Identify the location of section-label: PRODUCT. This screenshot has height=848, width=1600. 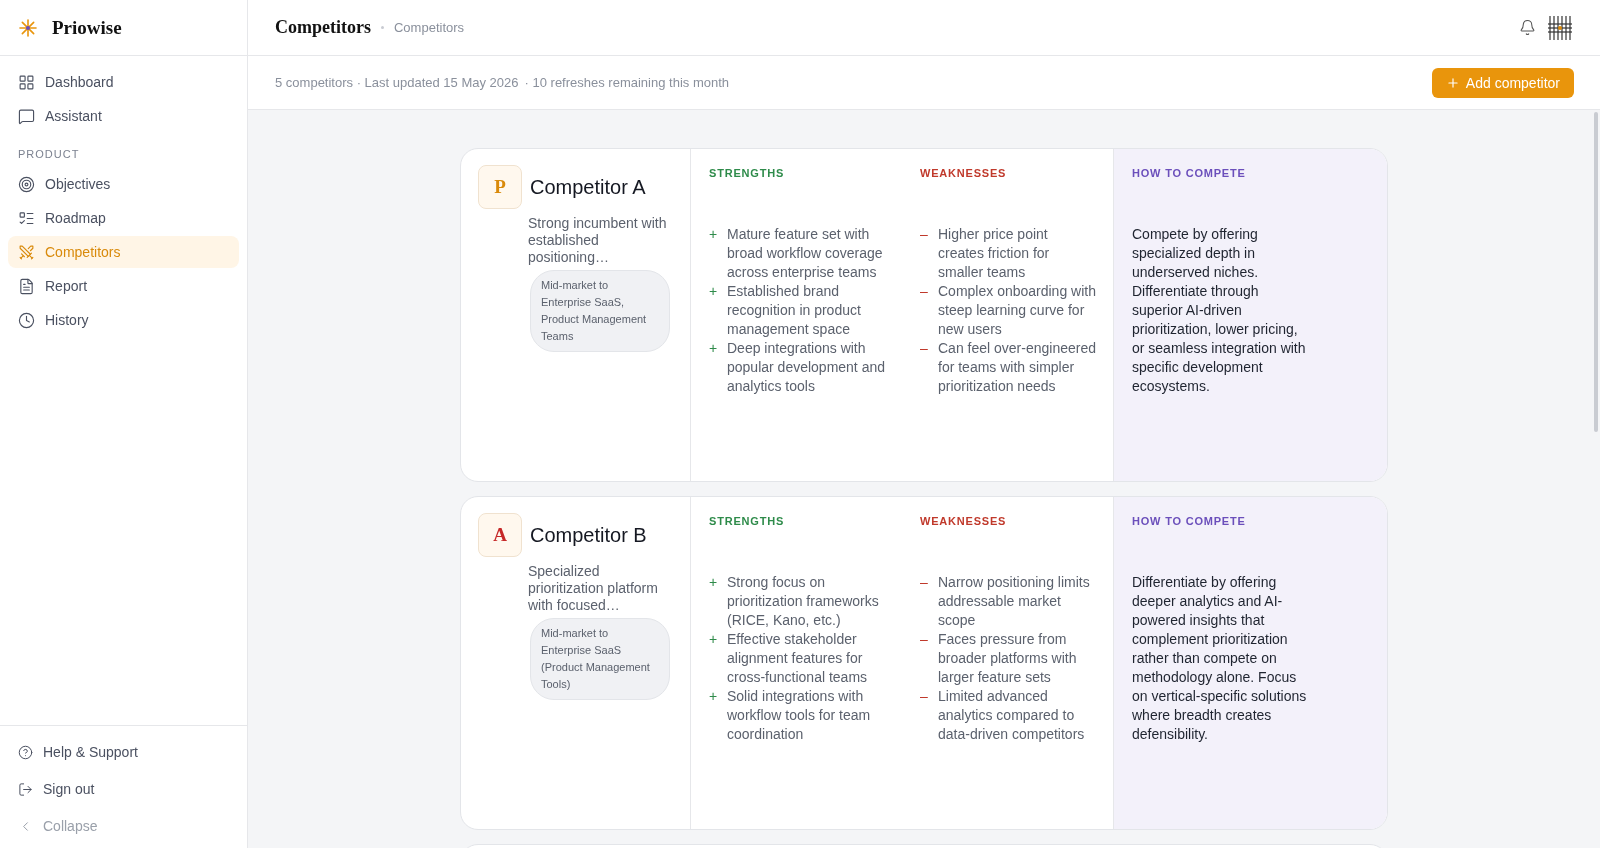
(49, 154).